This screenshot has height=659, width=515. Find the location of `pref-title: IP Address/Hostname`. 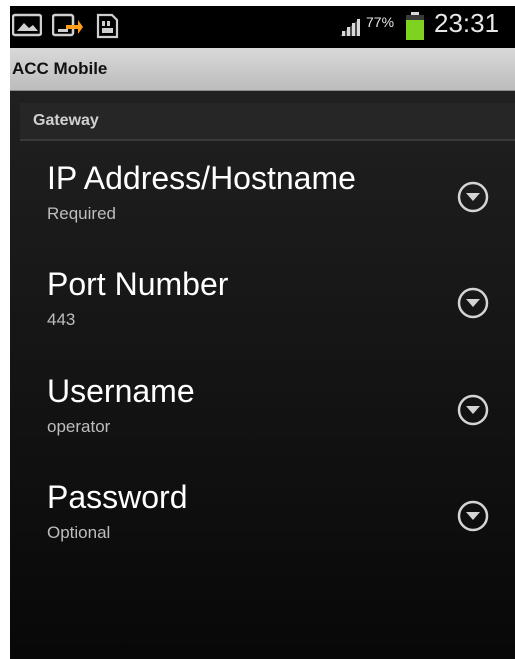

pref-title: IP Address/Hostname is located at coordinates (201, 178).